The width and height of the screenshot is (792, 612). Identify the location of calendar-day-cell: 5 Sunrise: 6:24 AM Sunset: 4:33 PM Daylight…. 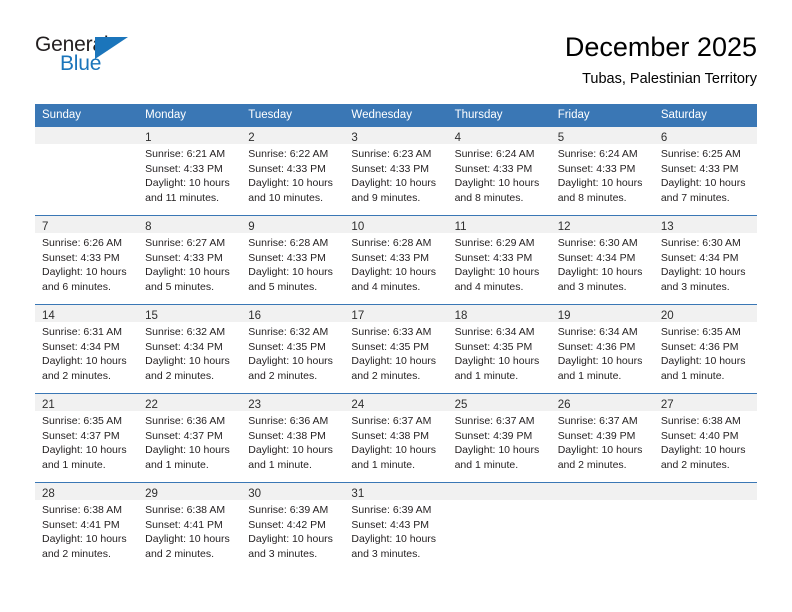
(602, 171).